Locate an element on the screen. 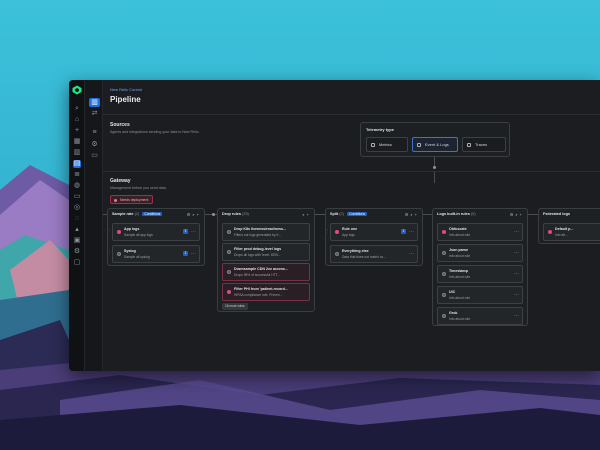  telemetry-events-logs-button: Event & Logs is located at coordinates (435, 144).